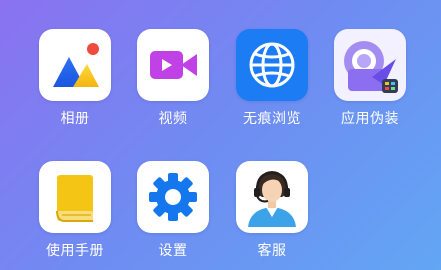 This screenshot has height=270, width=441. I want to click on gear-icon, so click(173, 197).